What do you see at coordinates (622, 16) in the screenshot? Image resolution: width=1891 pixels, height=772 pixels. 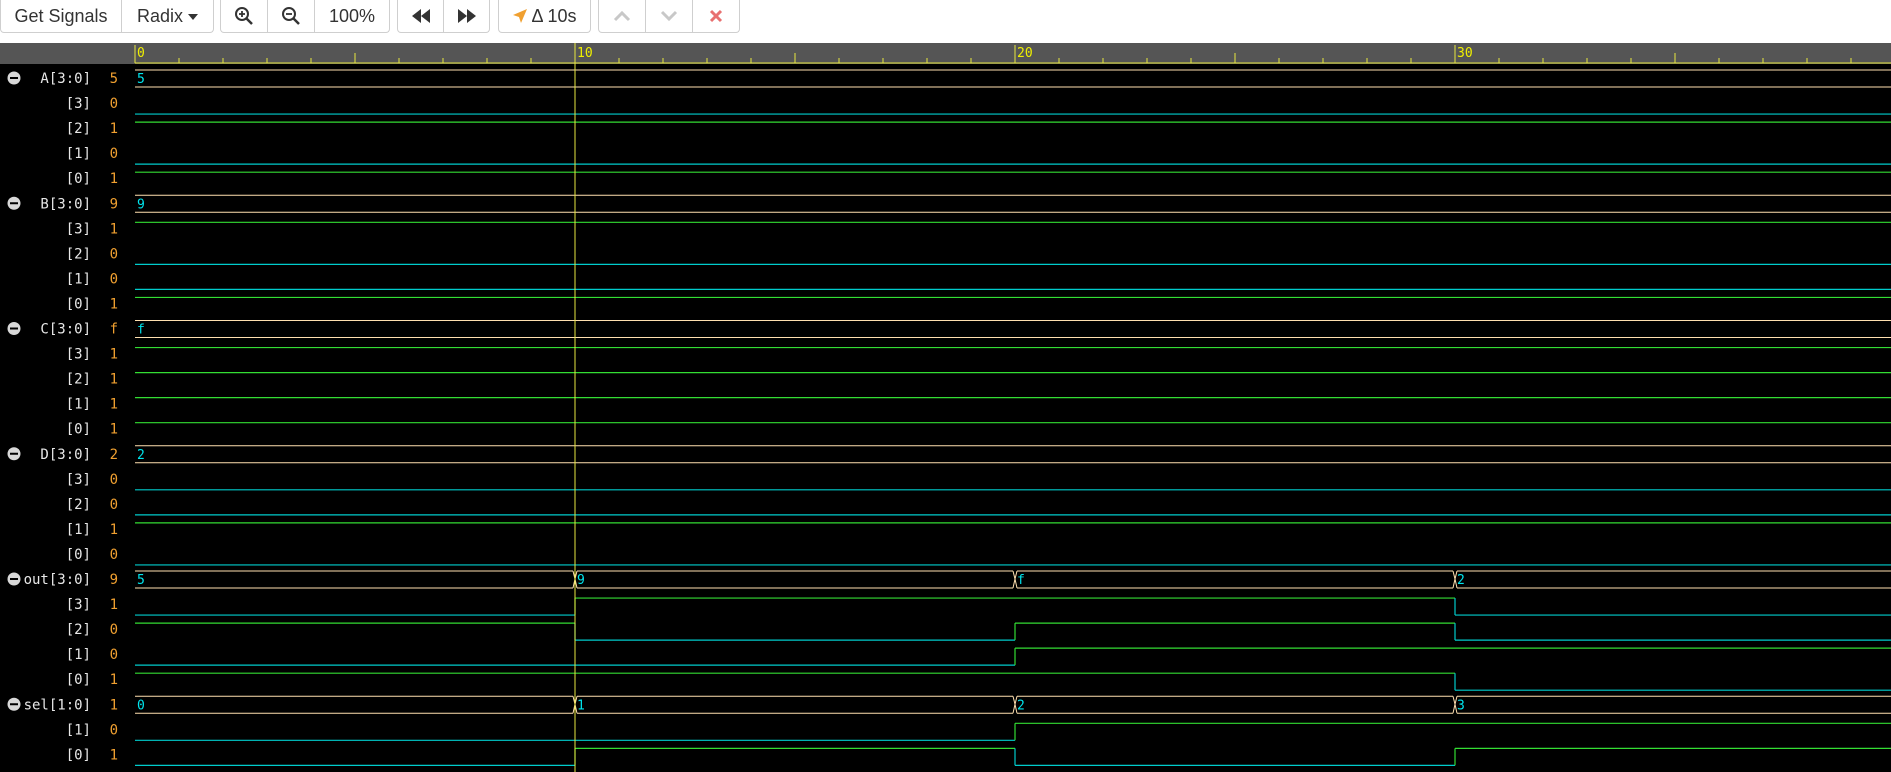 I see `move-up-button` at bounding box center [622, 16].